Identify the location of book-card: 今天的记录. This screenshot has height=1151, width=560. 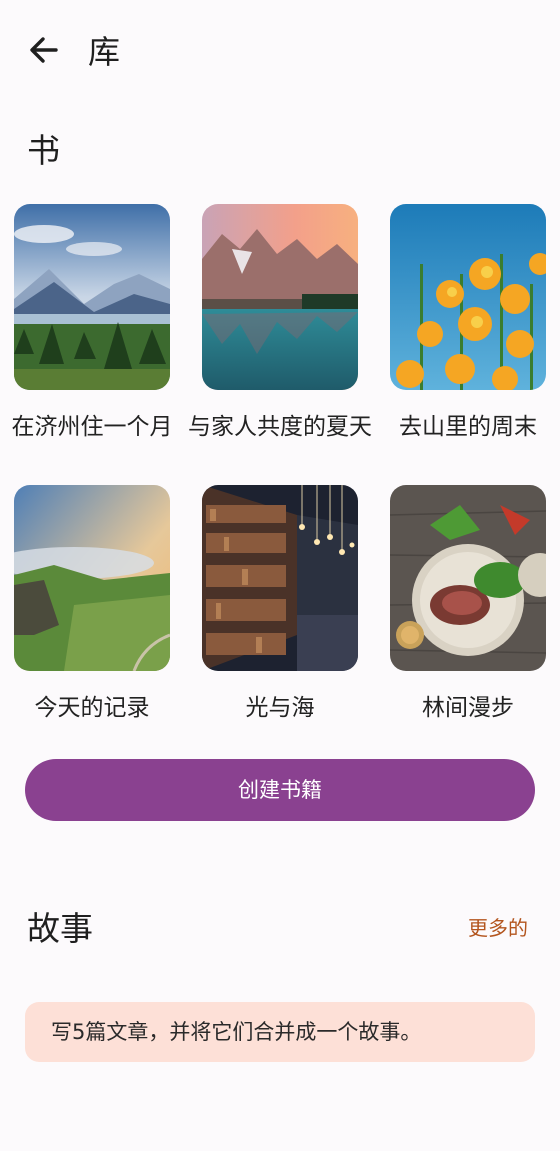
(93, 606).